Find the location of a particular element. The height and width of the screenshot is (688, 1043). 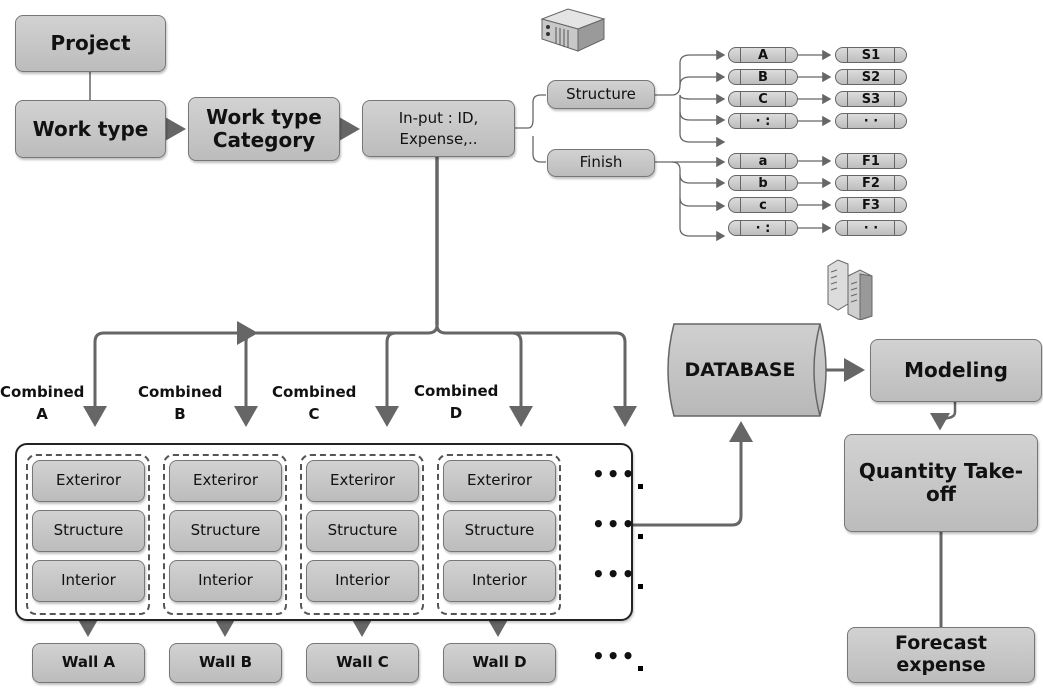

finish-result: · · is located at coordinates (871, 228).